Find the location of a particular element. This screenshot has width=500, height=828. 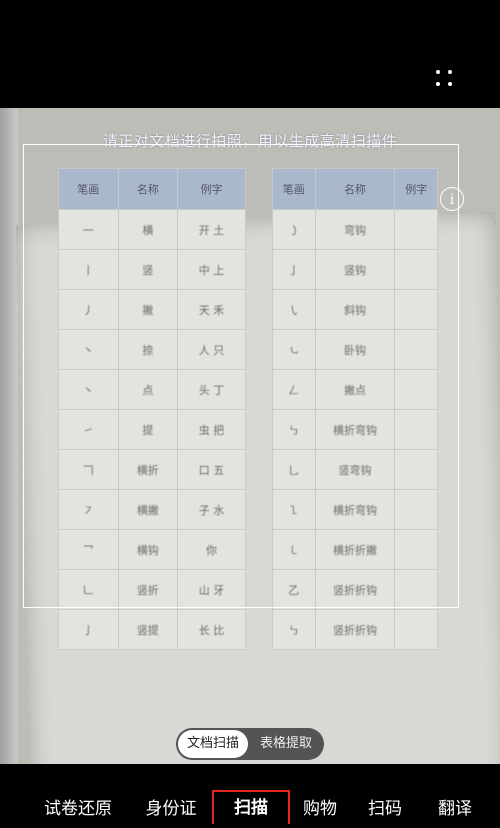

table-row: ㇉竖折折钩 is located at coordinates (355, 629).